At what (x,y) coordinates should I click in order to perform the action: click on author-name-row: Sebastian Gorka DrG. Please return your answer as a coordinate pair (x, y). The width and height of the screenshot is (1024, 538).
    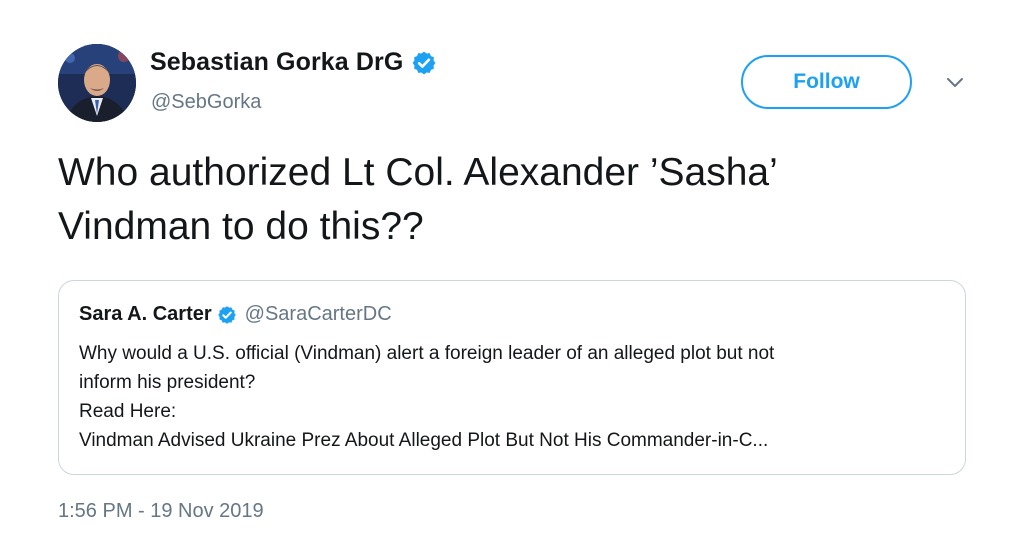
    Looking at the image, I should click on (293, 62).